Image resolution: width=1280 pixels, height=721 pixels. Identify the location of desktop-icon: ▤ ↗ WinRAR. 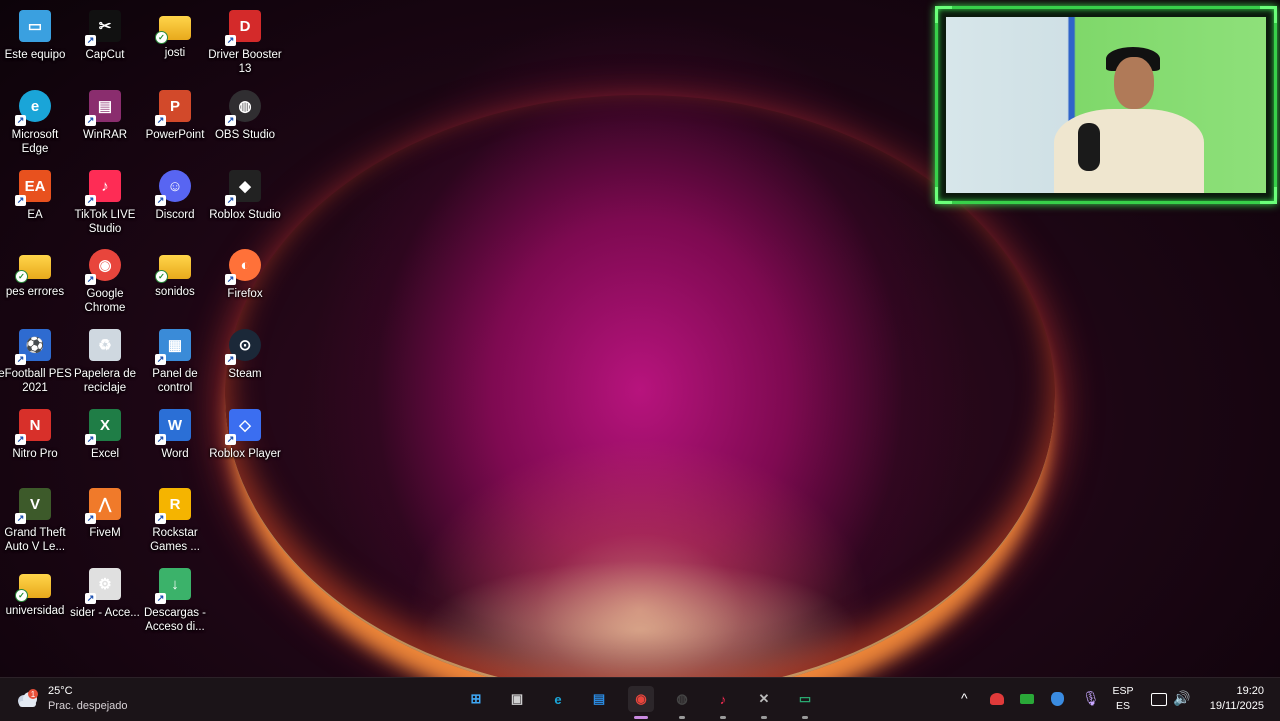
(105, 113).